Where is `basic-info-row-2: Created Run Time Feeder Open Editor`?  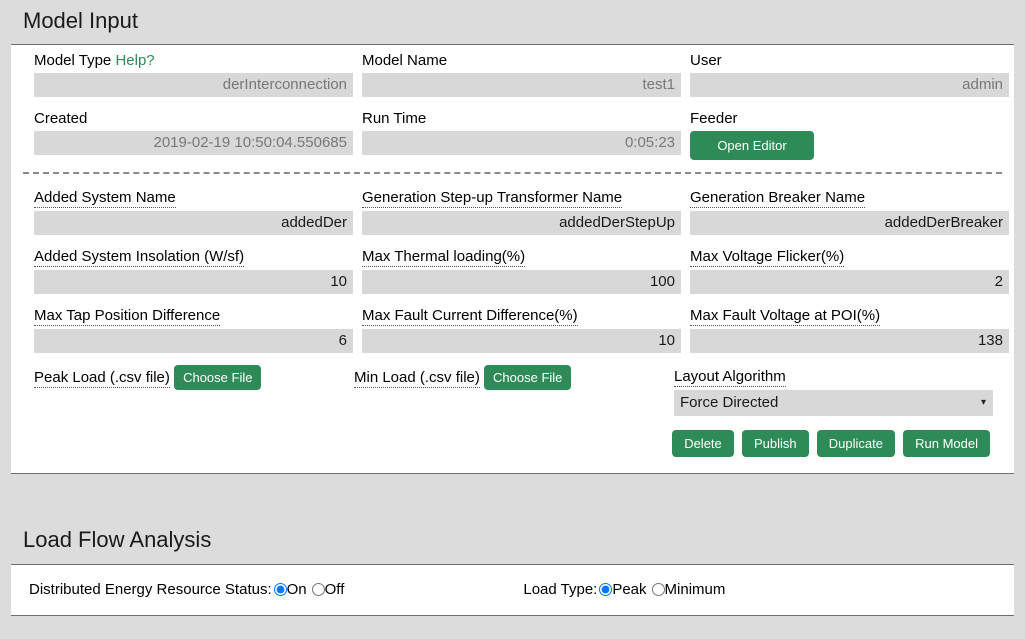
basic-info-row-2: Created Run Time Feeder Open Editor is located at coordinates (512, 134).